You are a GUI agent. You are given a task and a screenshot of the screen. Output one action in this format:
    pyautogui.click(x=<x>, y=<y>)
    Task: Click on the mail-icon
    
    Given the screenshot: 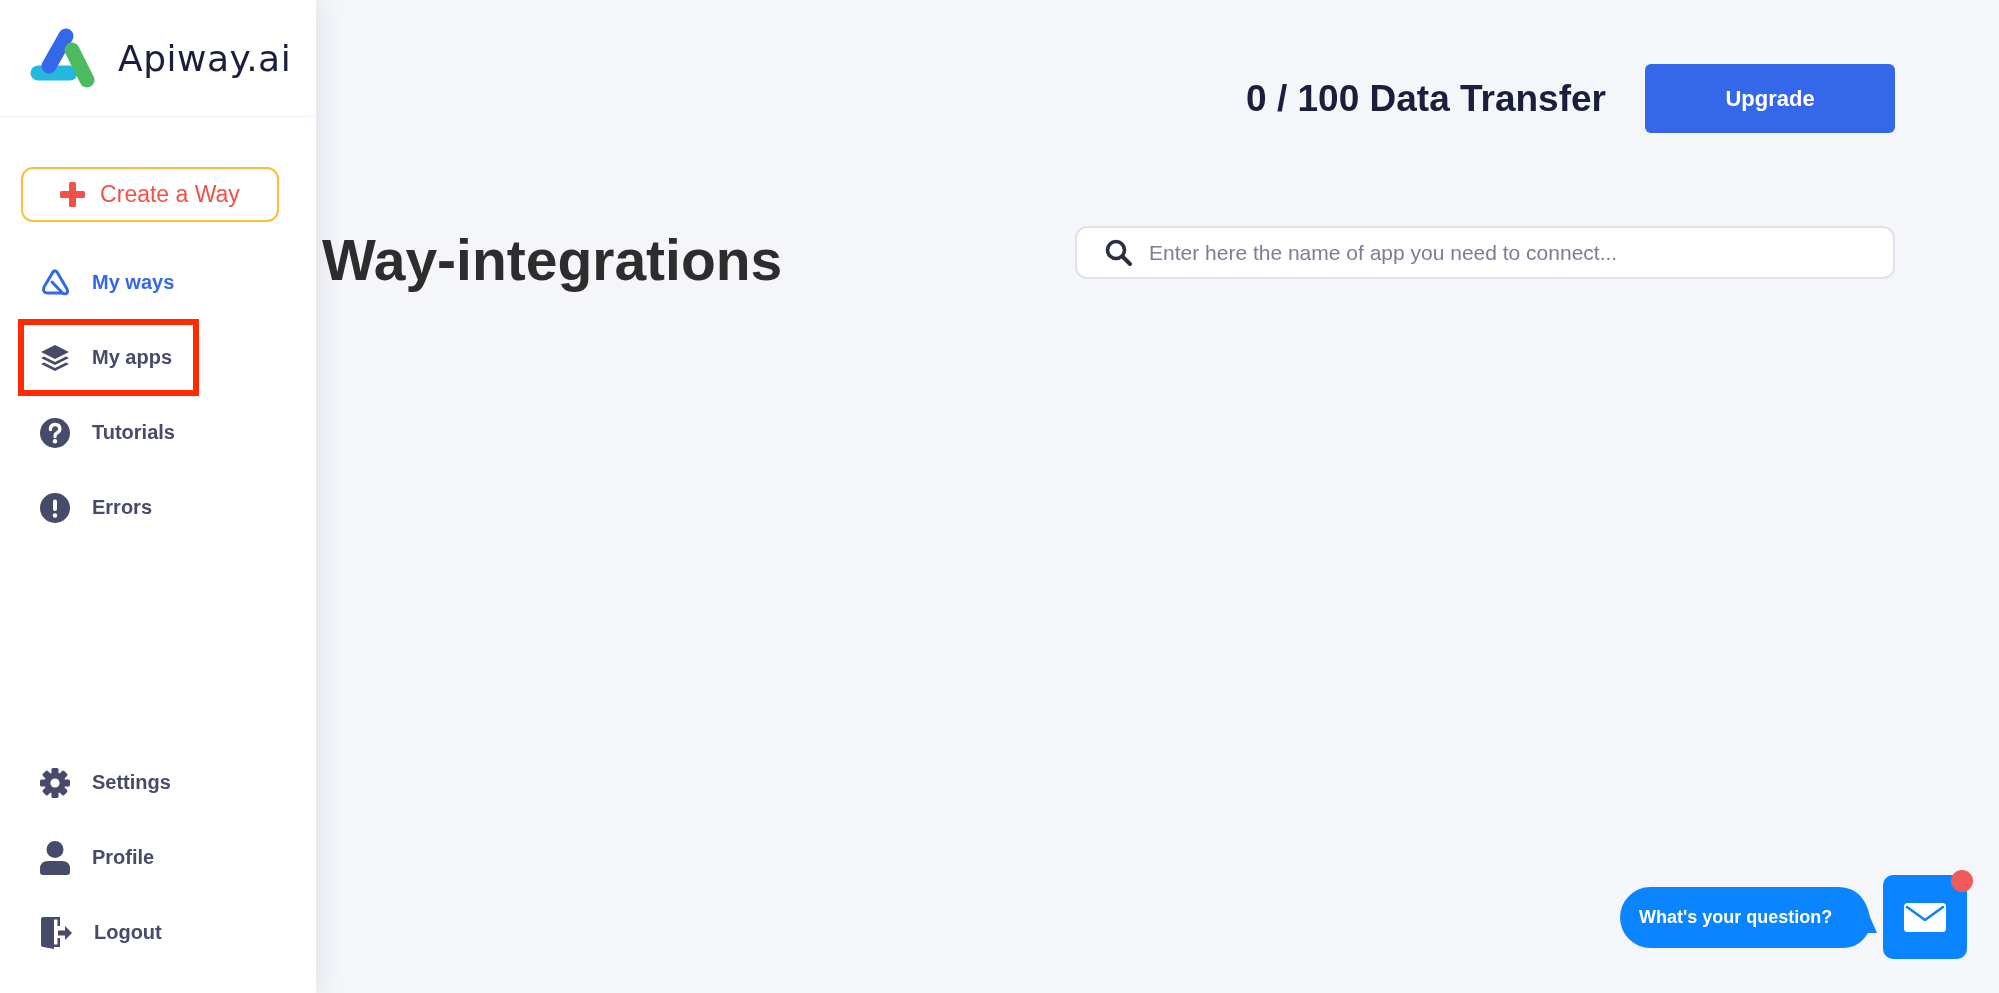 What is the action you would take?
    pyautogui.click(x=1925, y=917)
    